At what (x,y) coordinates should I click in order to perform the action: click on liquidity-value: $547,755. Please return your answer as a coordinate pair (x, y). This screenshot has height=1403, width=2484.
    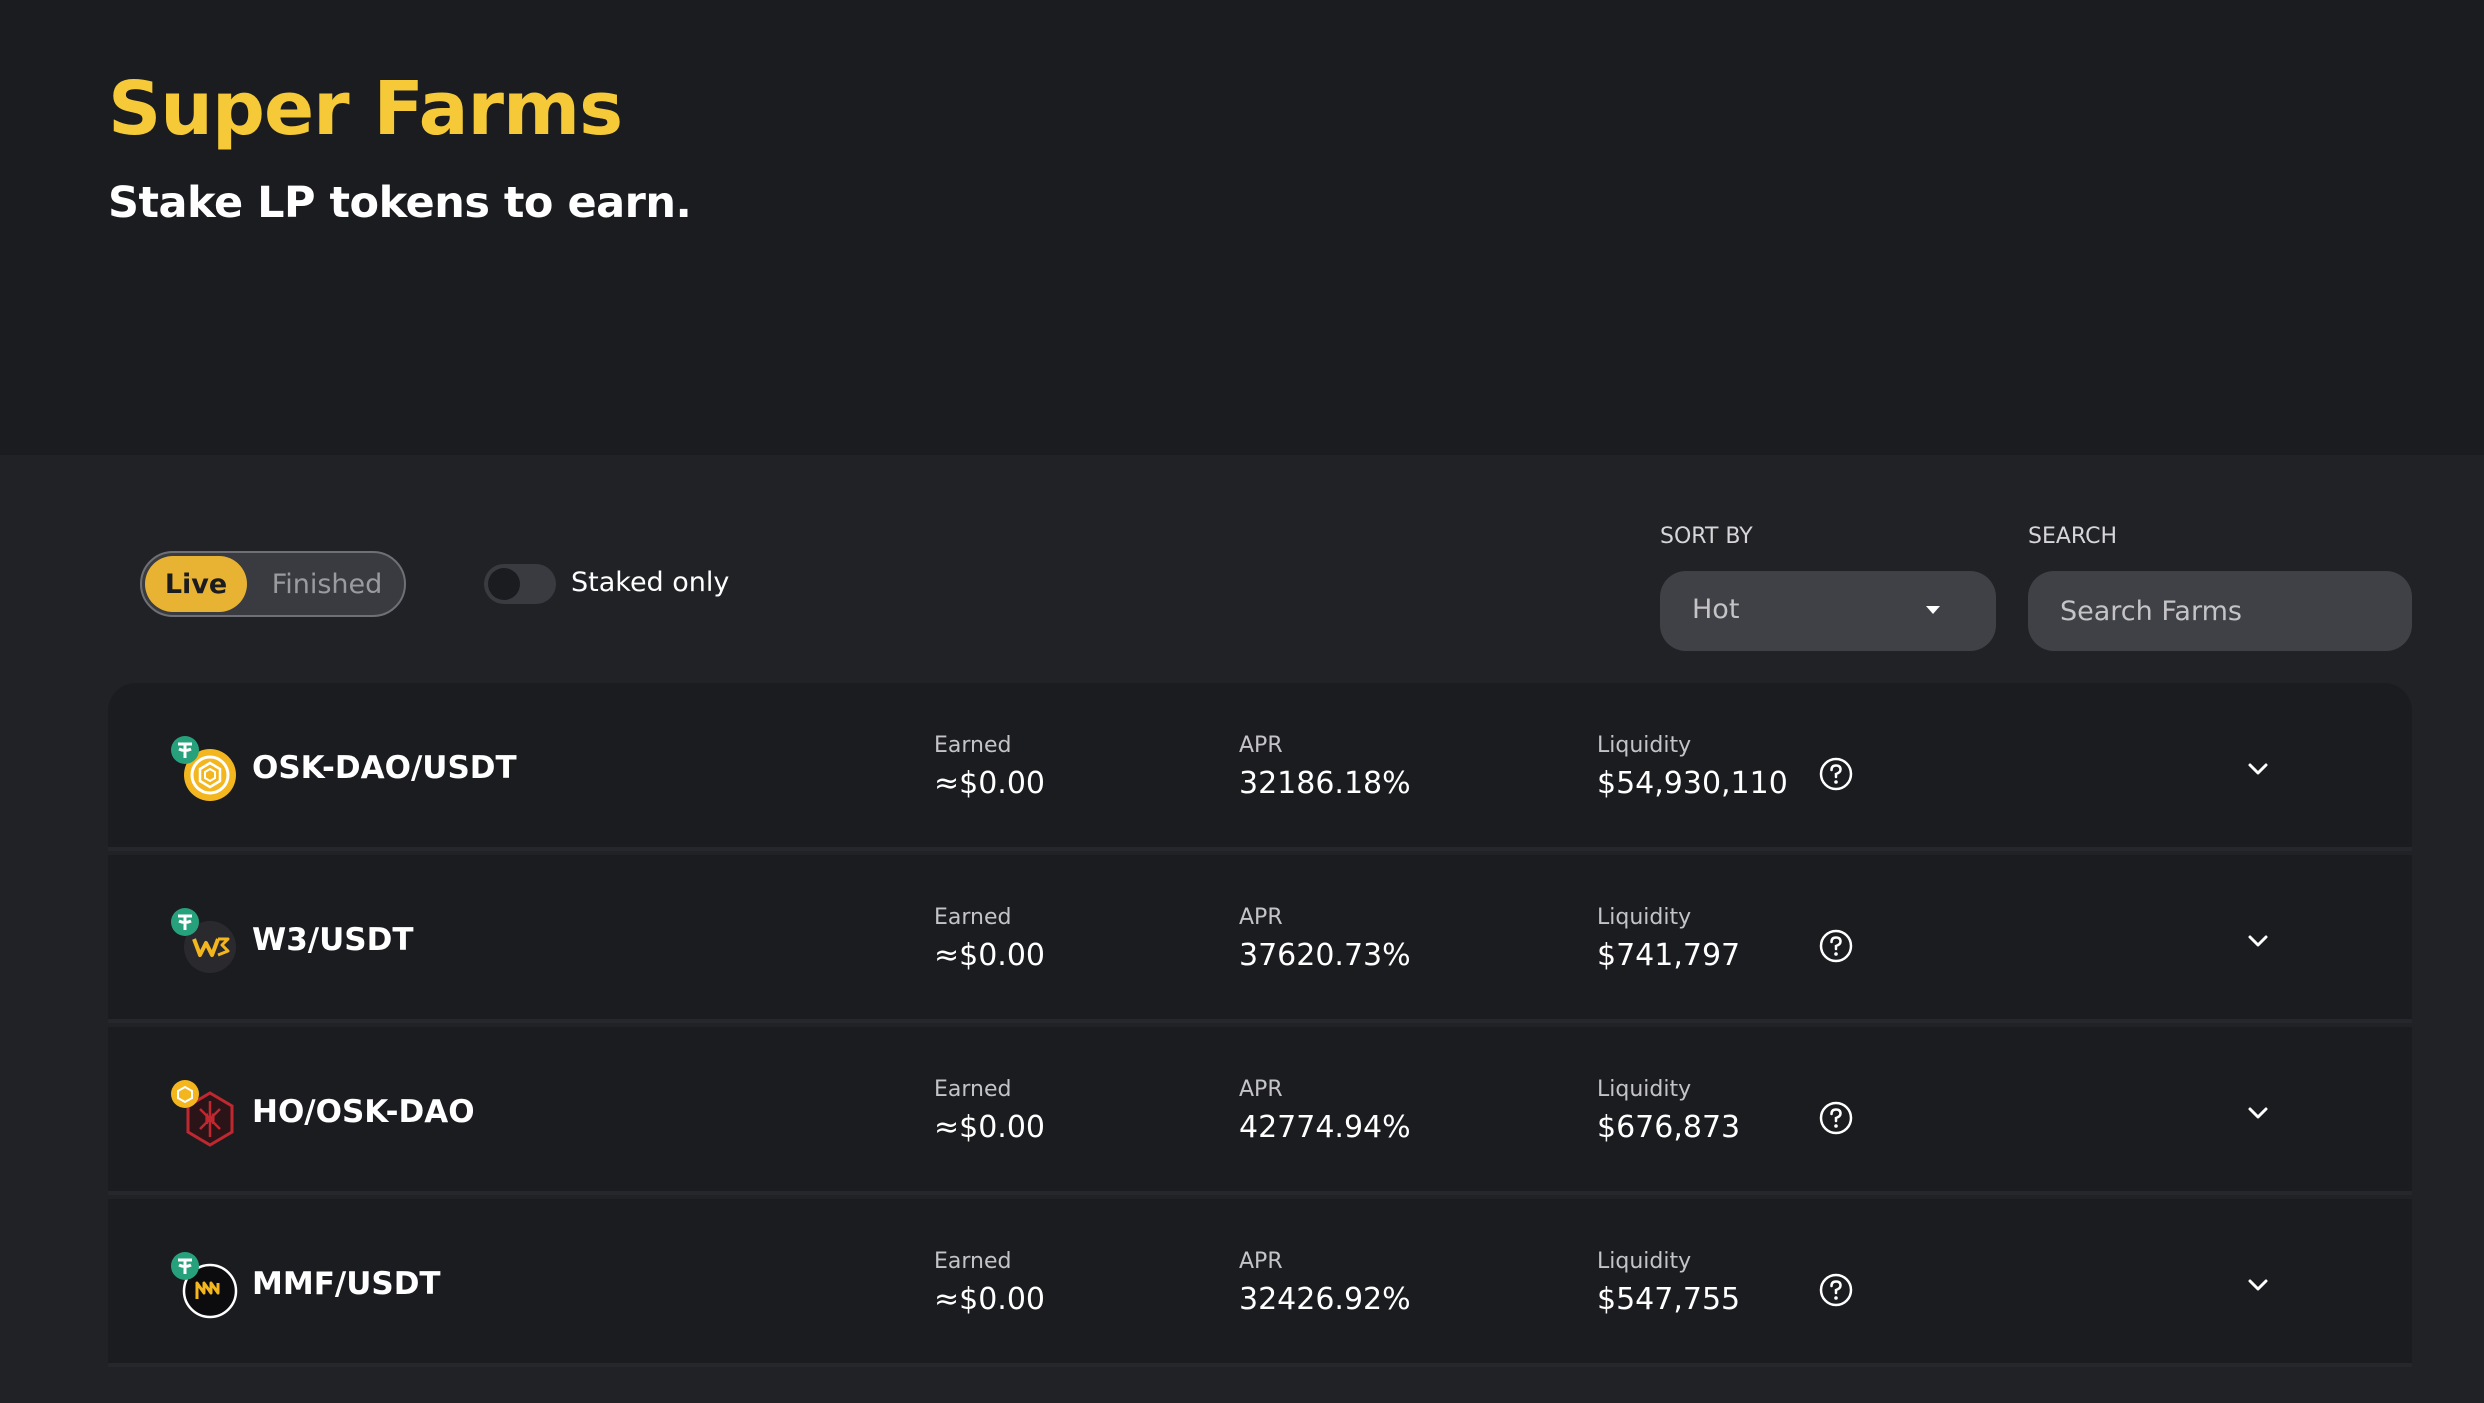
    Looking at the image, I should click on (1669, 1299).